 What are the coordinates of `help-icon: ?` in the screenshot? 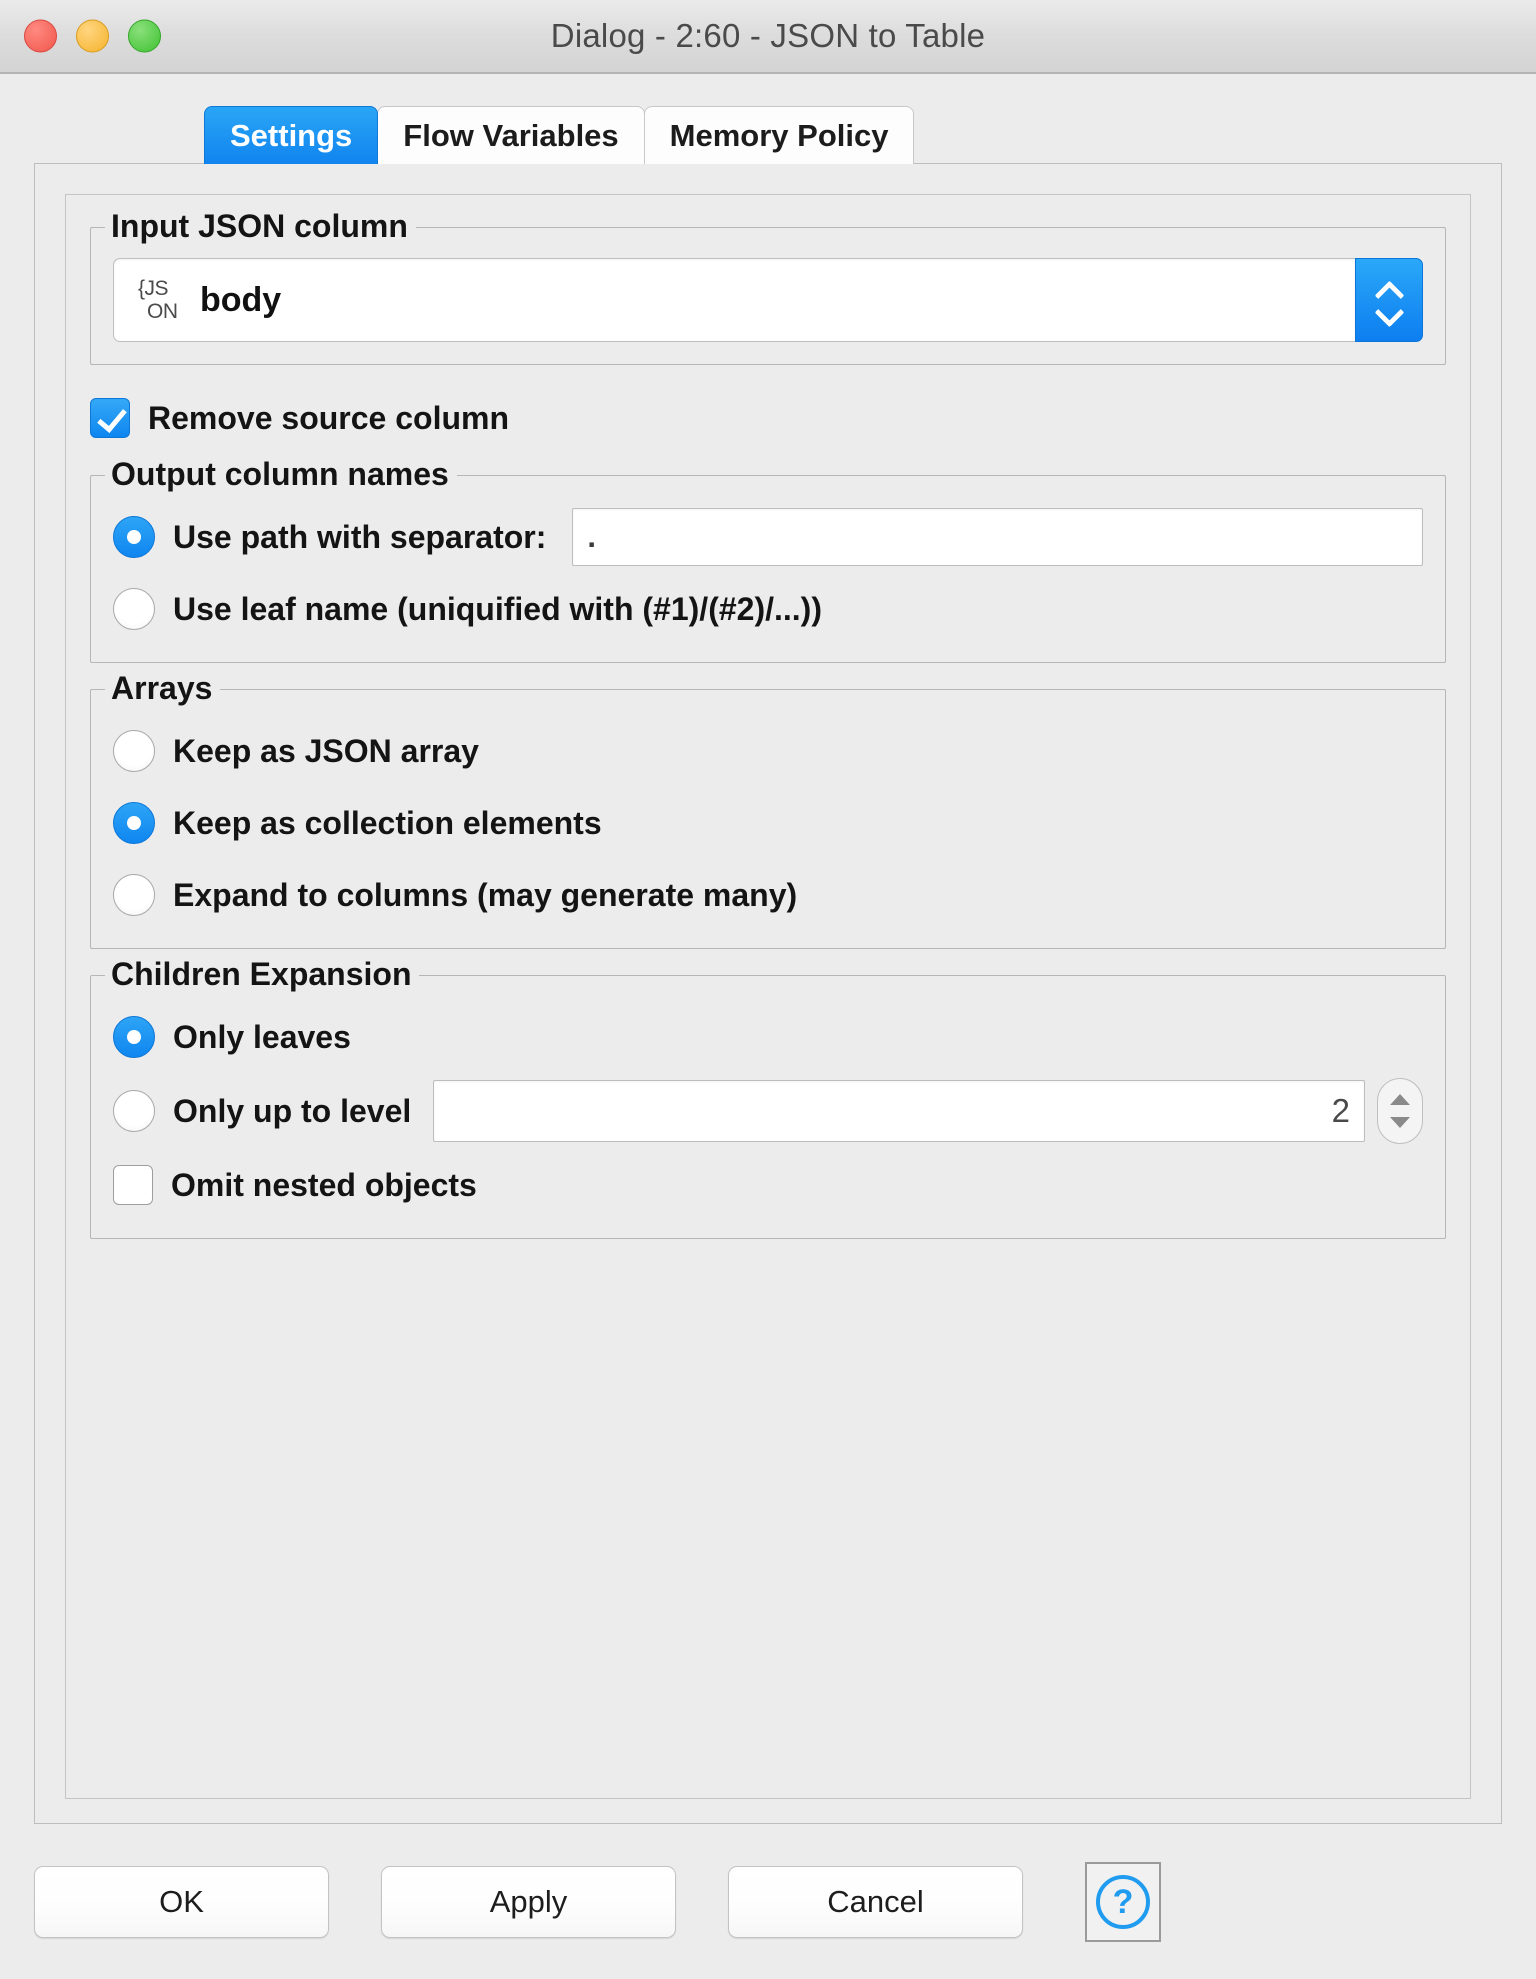 It's located at (1123, 1901).